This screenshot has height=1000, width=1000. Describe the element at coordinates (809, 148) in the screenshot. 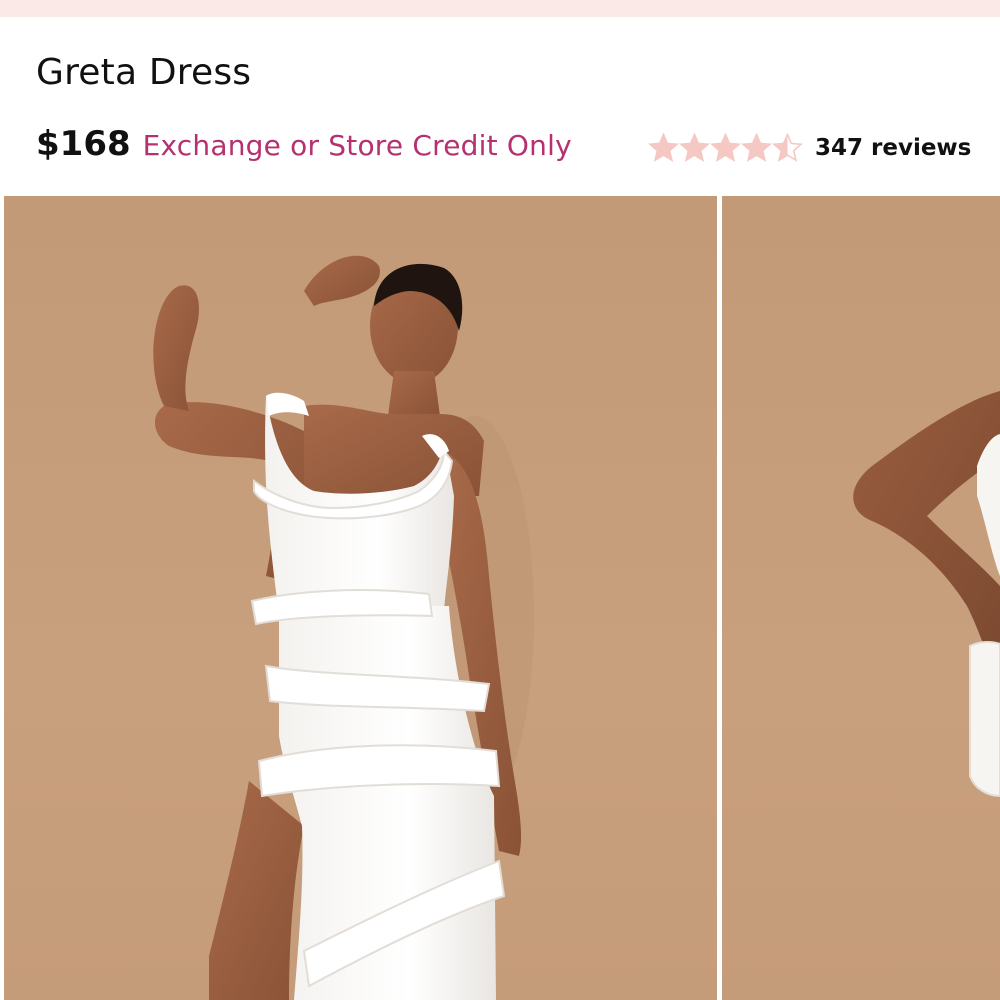

I see `rating-summary: 347 reviews` at that location.